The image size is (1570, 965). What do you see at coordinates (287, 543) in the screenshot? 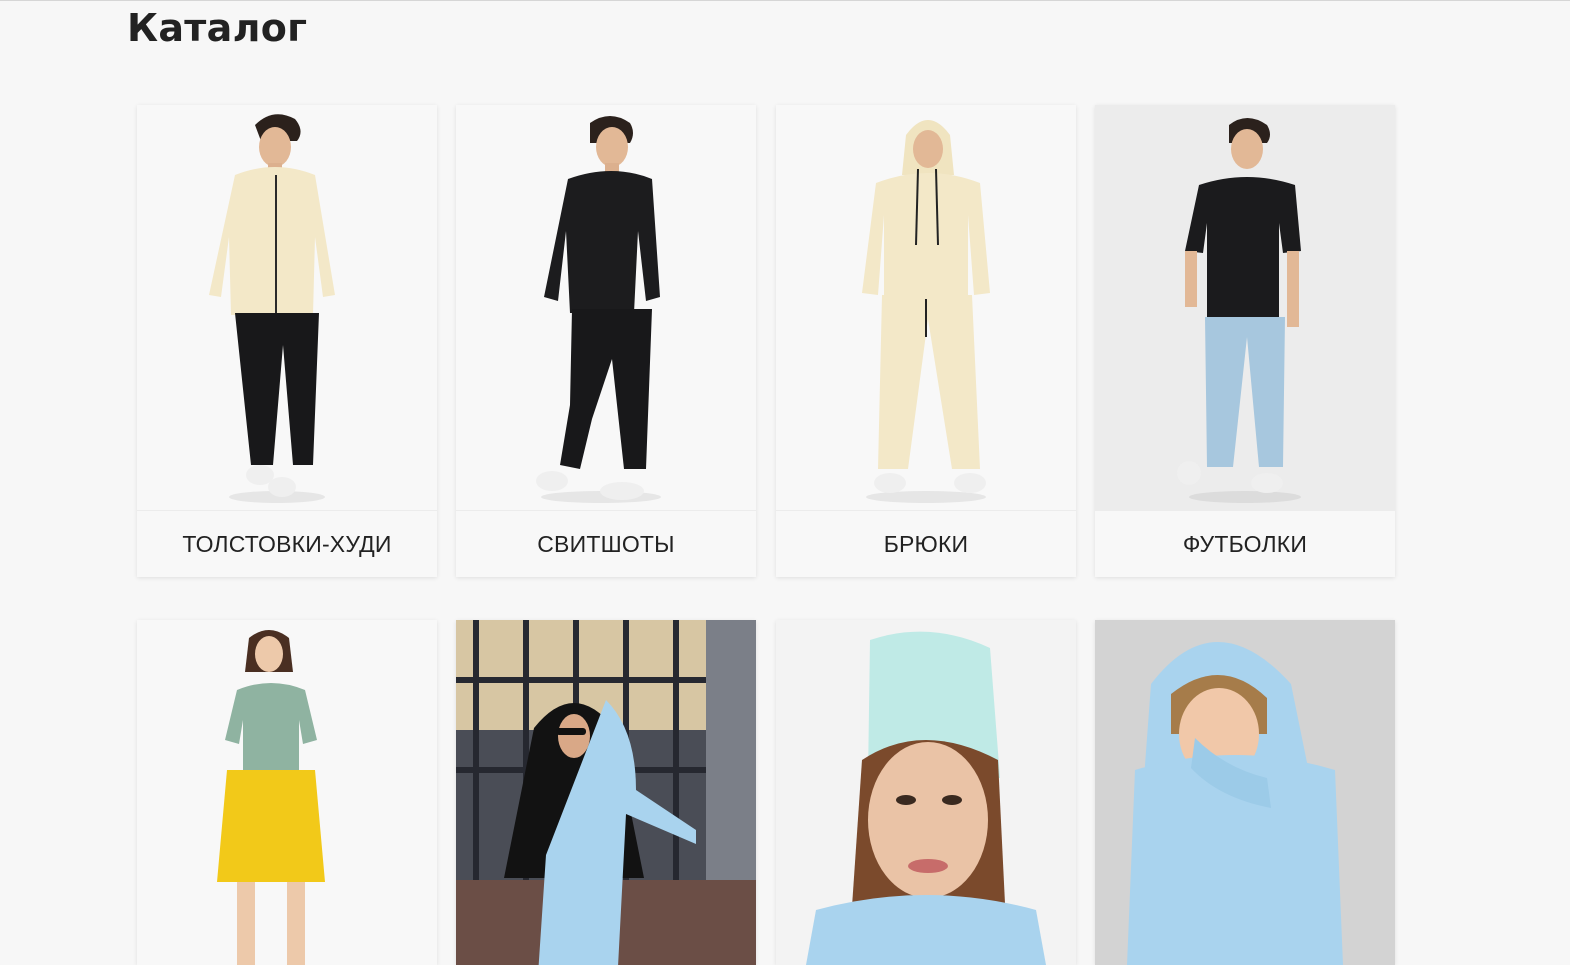
I see `category-label: ТОЛСТОВКИ-ХУДИ` at bounding box center [287, 543].